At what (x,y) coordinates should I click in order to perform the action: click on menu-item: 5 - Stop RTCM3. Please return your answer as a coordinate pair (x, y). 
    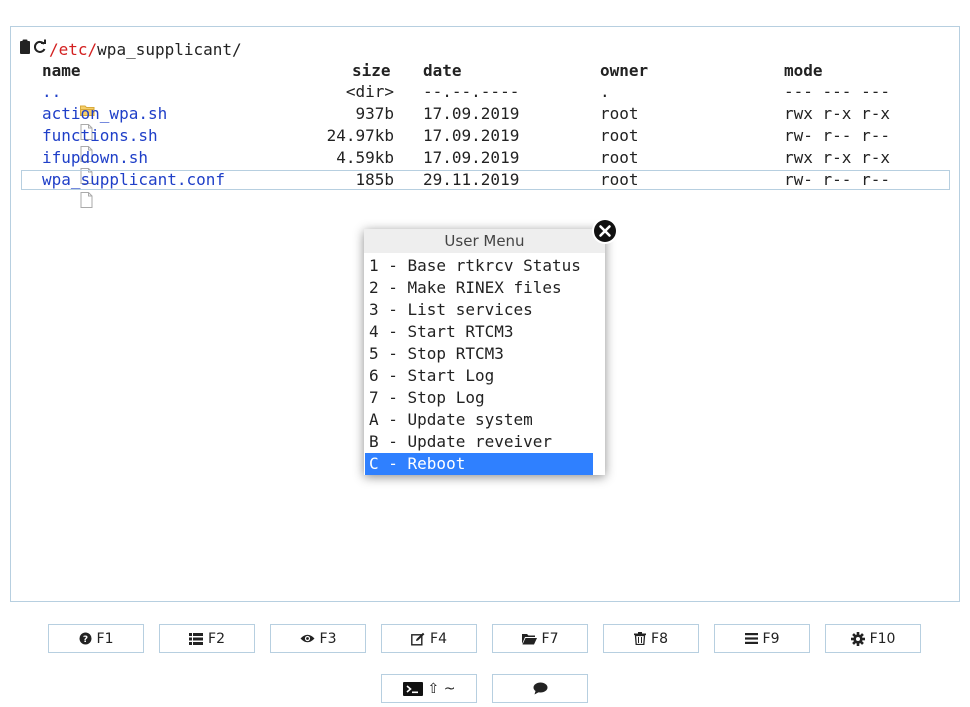
    Looking at the image, I should click on (479, 354).